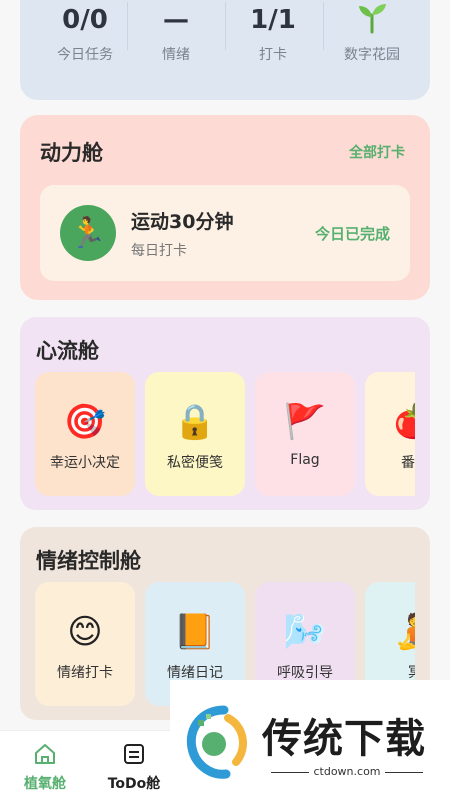 Image resolution: width=450 pixels, height=800 pixels. Describe the element at coordinates (45, 784) in the screenshot. I see `tab-label: 植氧舱` at that location.